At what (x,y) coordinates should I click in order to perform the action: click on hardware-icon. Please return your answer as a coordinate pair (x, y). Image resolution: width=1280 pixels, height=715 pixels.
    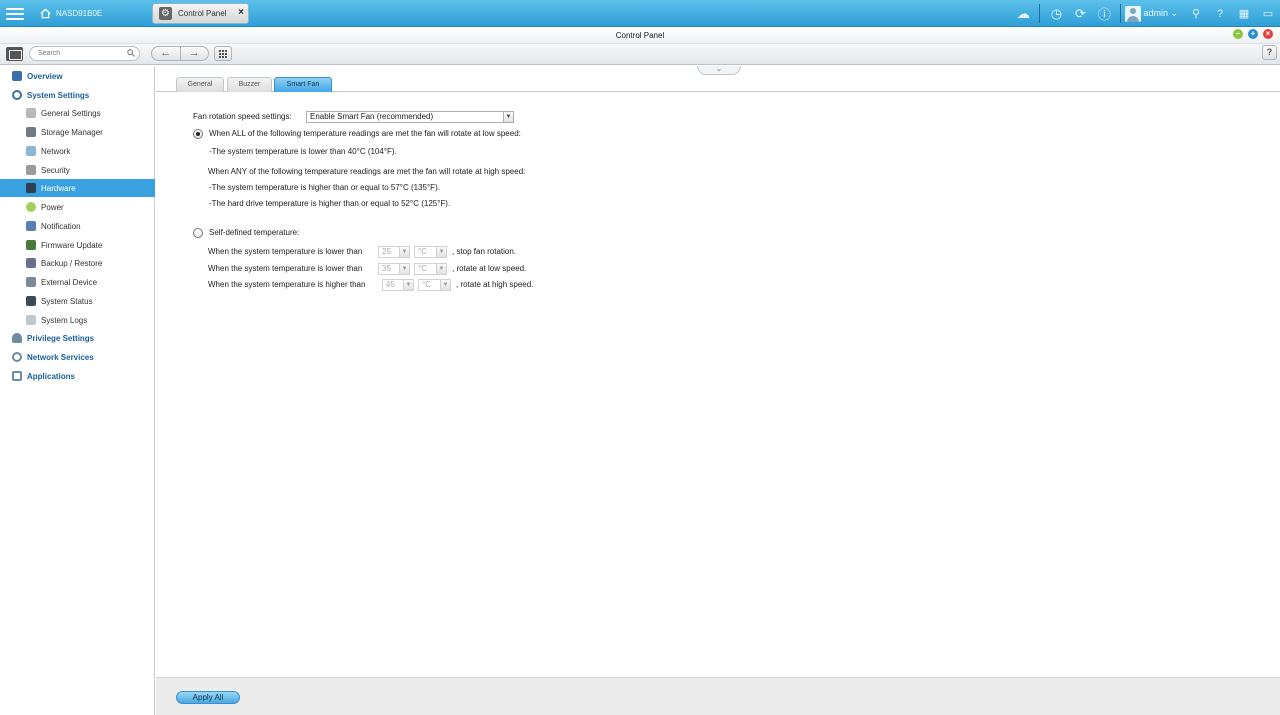
    Looking at the image, I should click on (31, 188).